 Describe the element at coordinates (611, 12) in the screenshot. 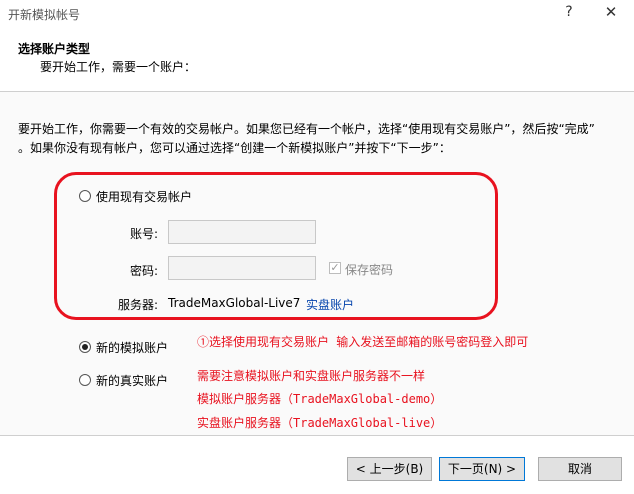

I see `close-icon: ✕` at that location.